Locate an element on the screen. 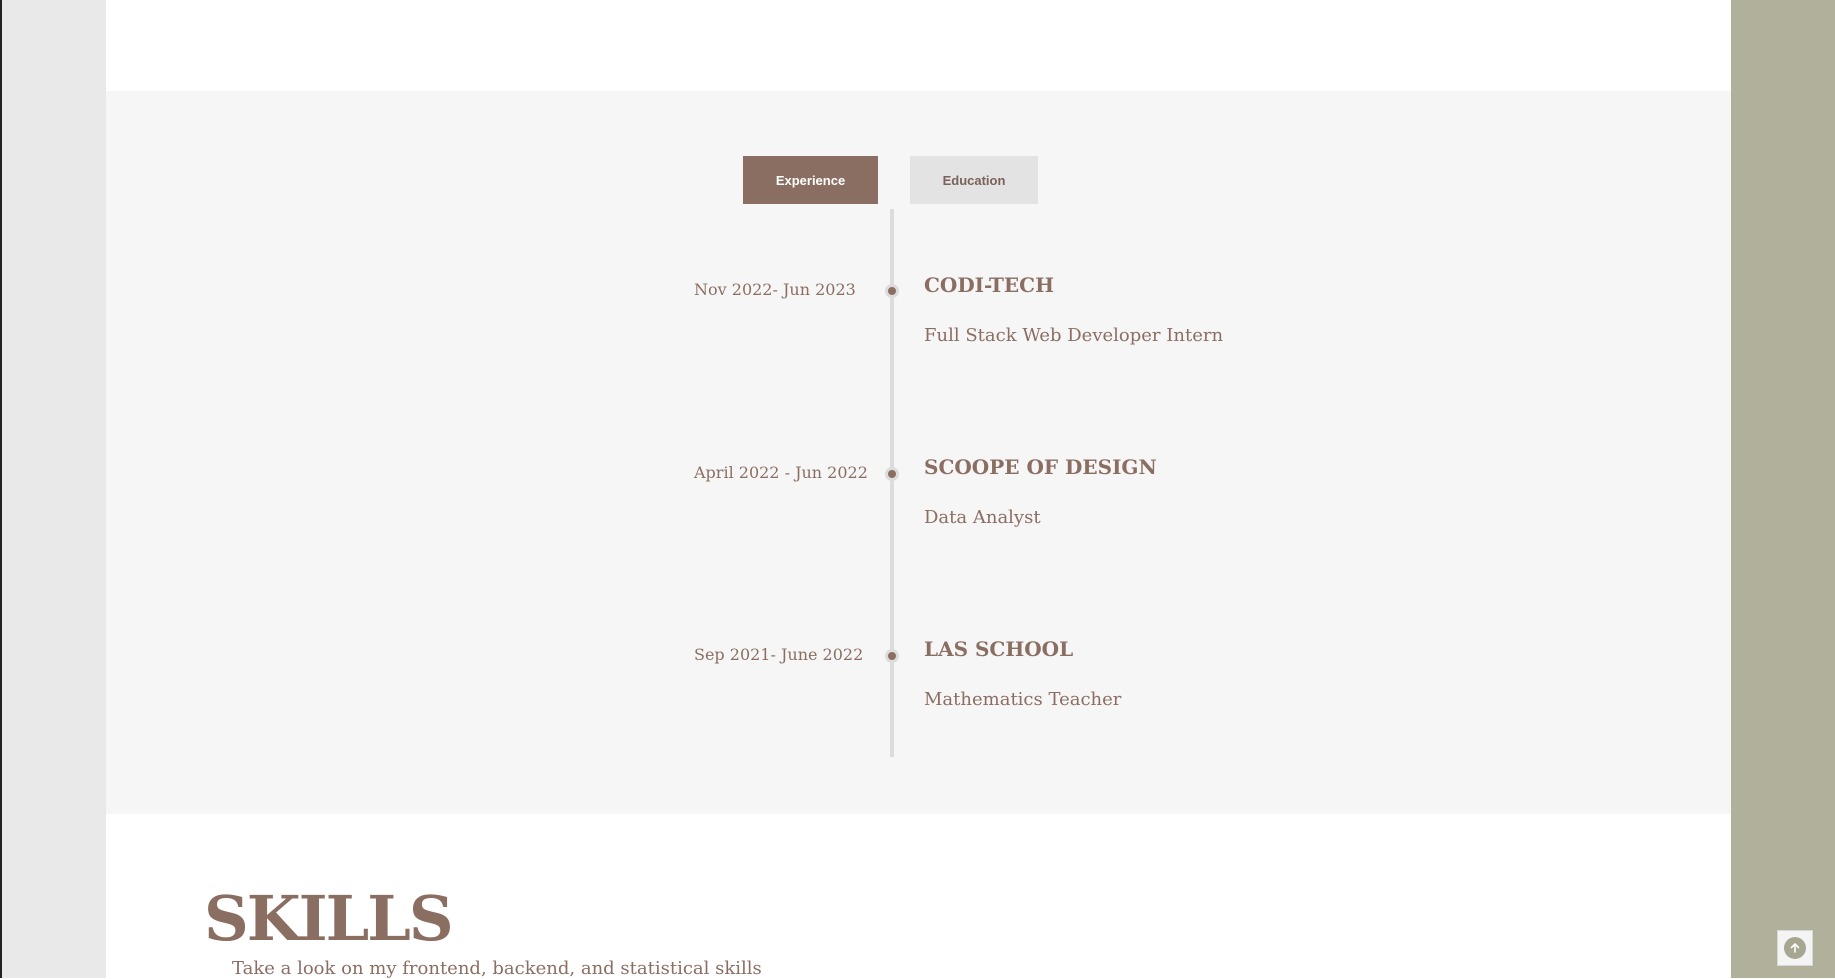  left-page-margin is located at coordinates (53, 489).